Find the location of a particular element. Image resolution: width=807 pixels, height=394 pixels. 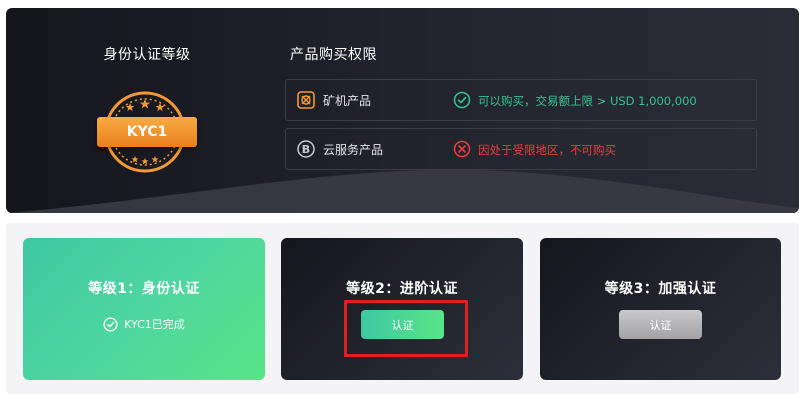

x-circle-icon is located at coordinates (462, 149).